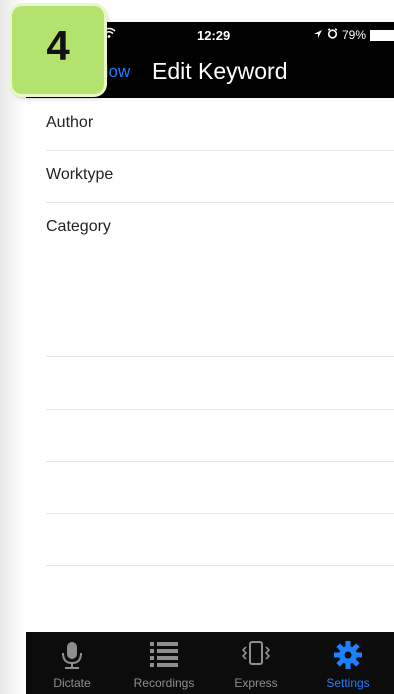 The height and width of the screenshot is (694, 394). I want to click on list-icon, so click(164, 656).